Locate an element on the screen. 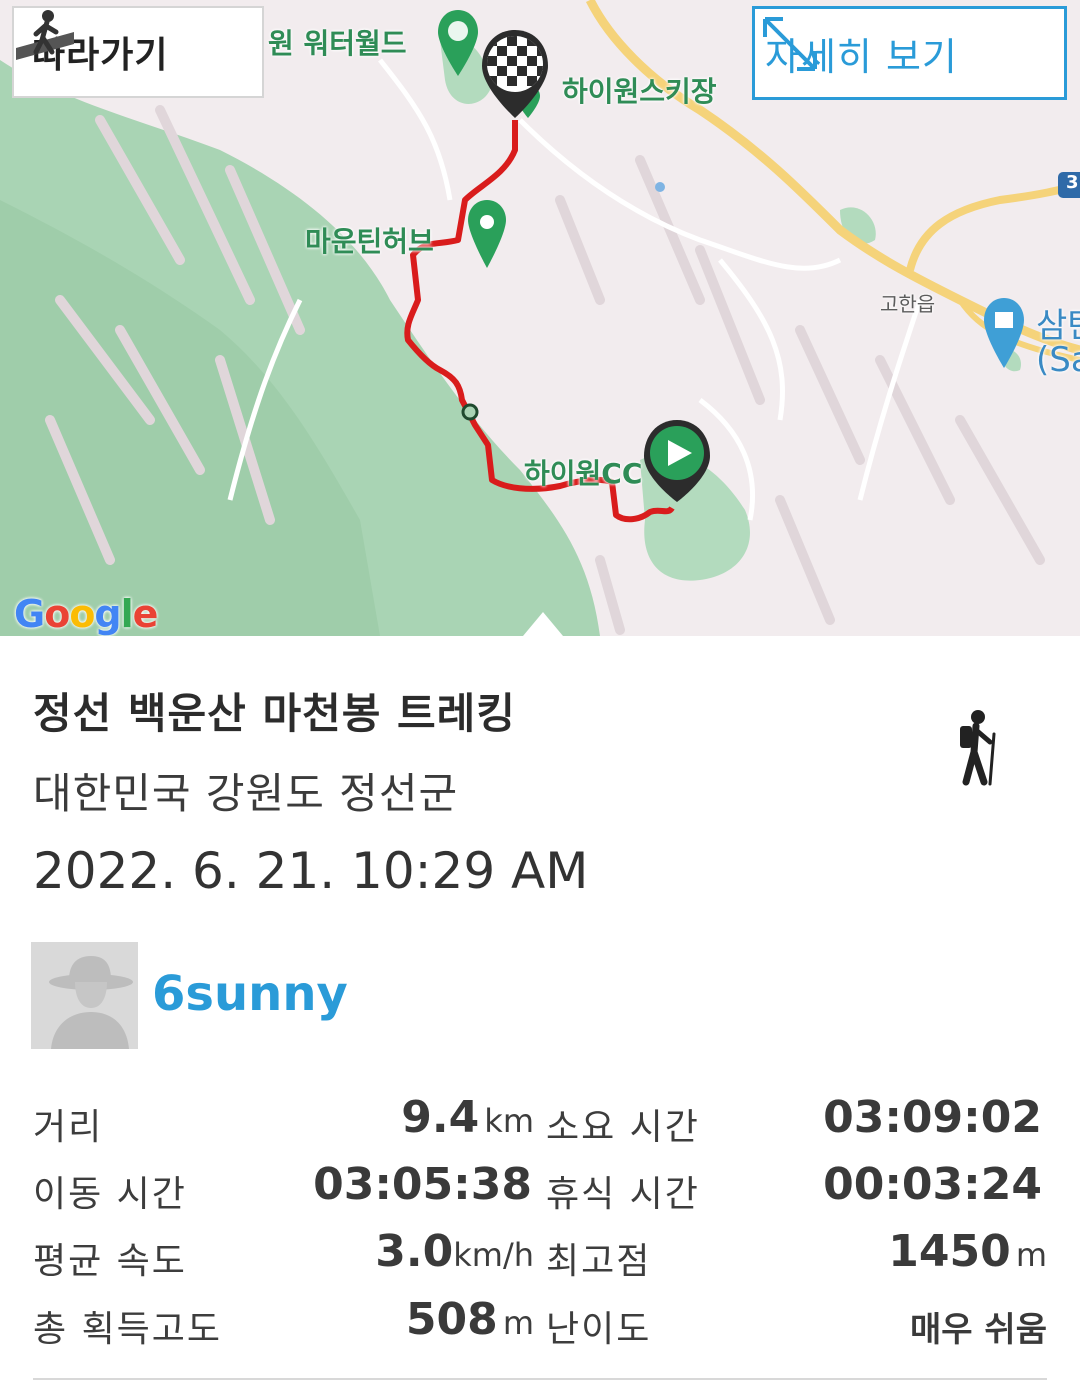 Image resolution: width=1080 pixels, height=1381 pixels. bottom-divider is located at coordinates (540, 1379).